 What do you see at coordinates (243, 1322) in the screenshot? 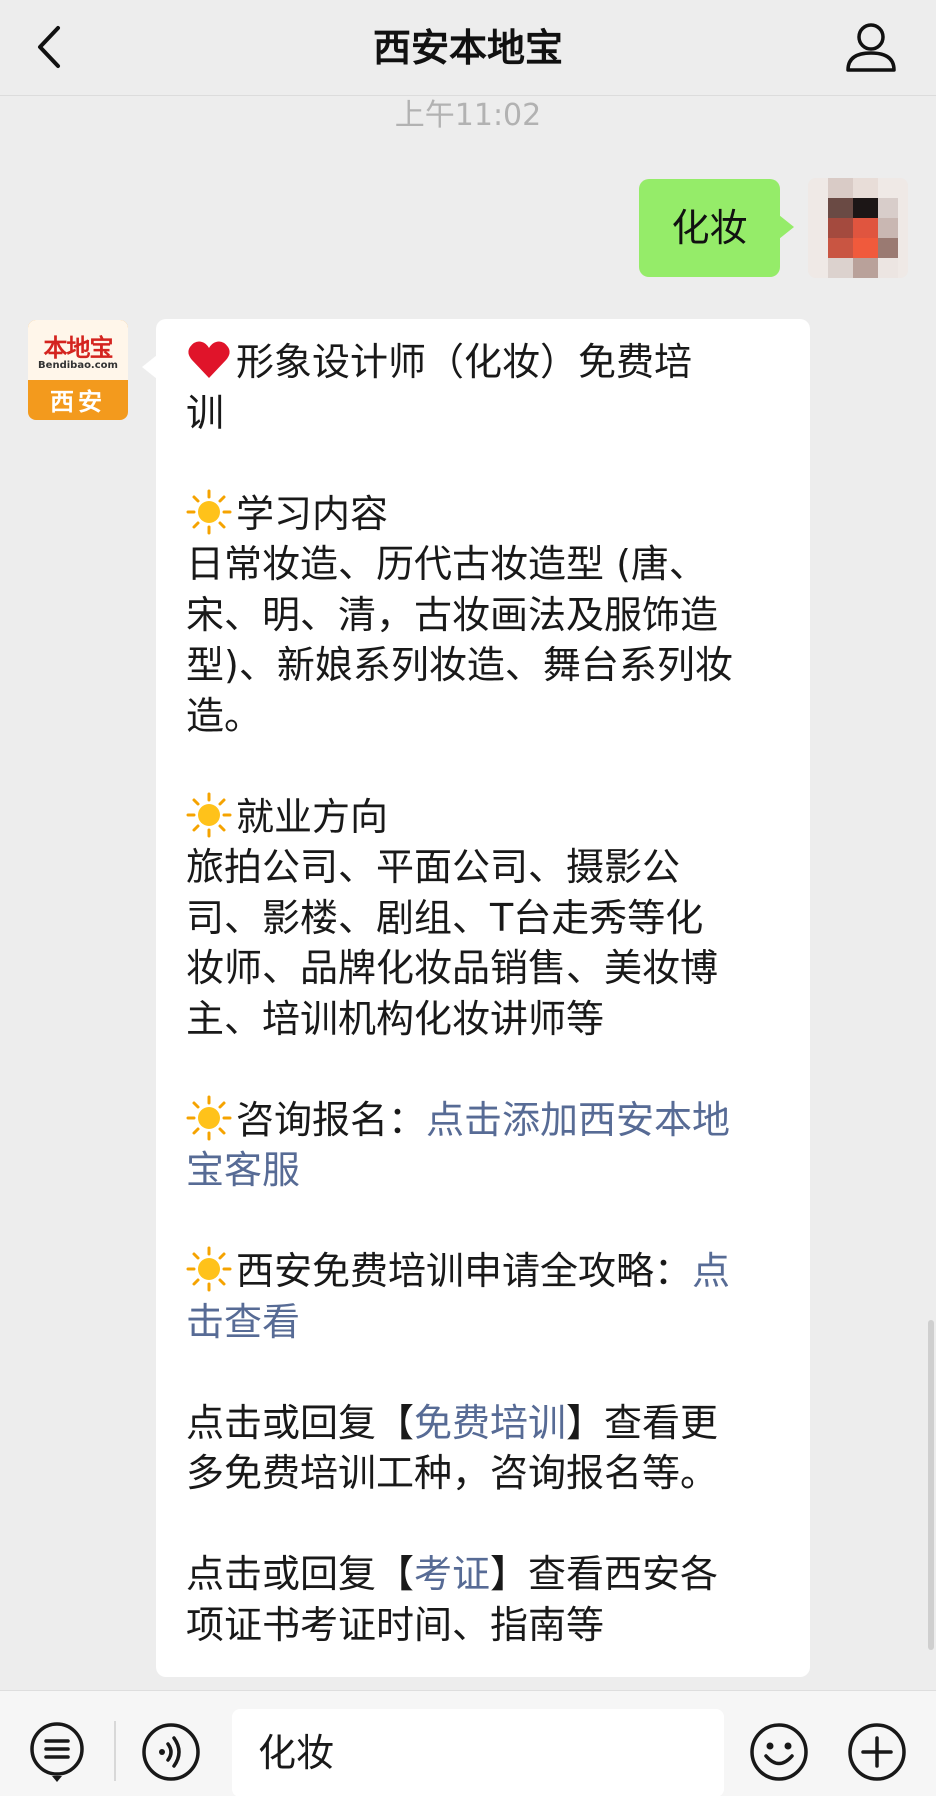
I see `view-guide-link-cont: 击查看` at bounding box center [243, 1322].